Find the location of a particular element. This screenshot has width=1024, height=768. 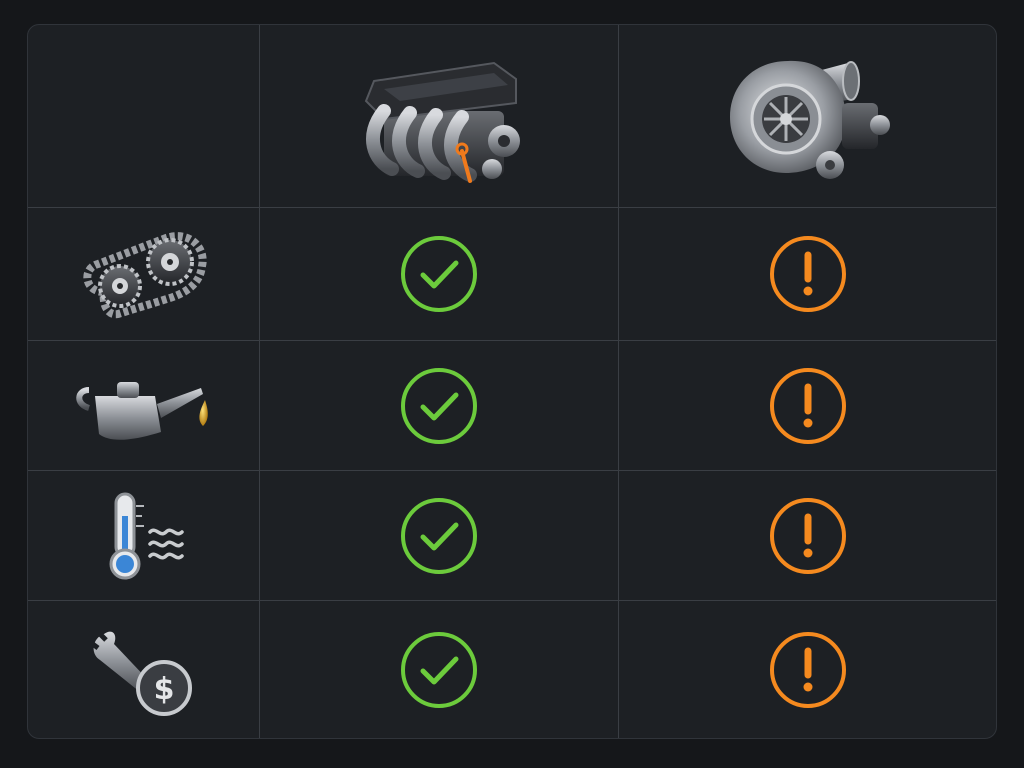

wrench-dollar-icon: $ is located at coordinates (144, 670).